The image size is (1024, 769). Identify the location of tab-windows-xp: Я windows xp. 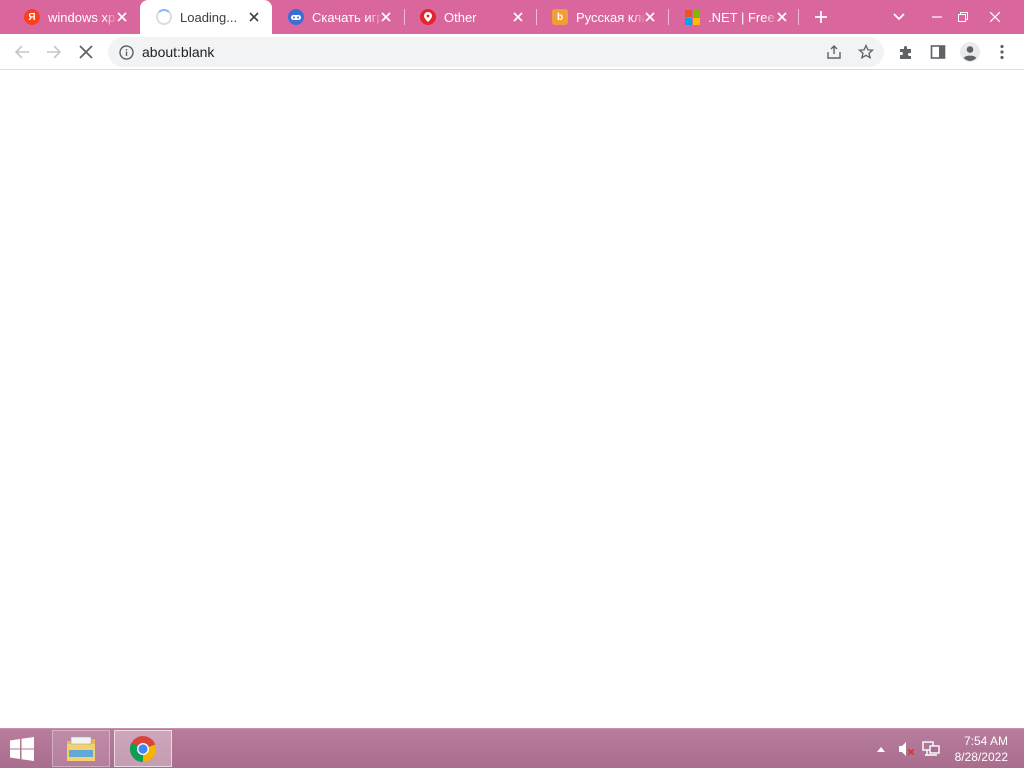
(74, 17).